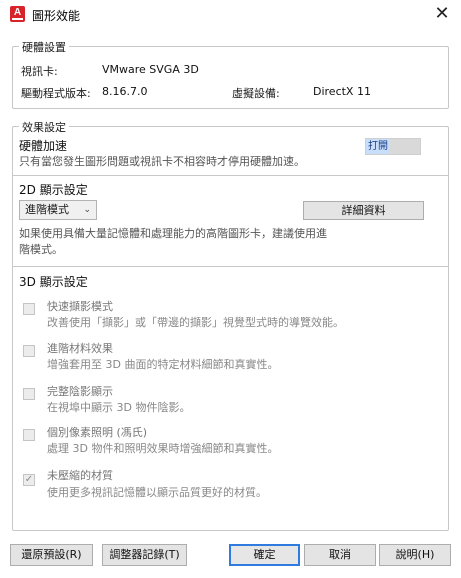  What do you see at coordinates (157, 492) in the screenshot?
I see `uncompressed-texture-description: 使用更多視訊記憶體以顯示品質更好的材質。` at bounding box center [157, 492].